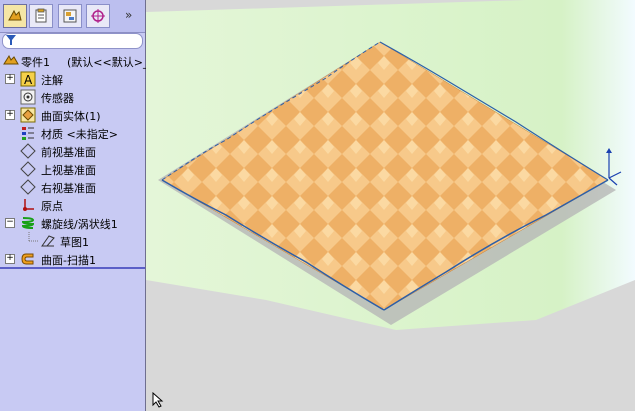  Describe the element at coordinates (28, 115) in the screenshot. I see `surface-bodies-icon` at that location.